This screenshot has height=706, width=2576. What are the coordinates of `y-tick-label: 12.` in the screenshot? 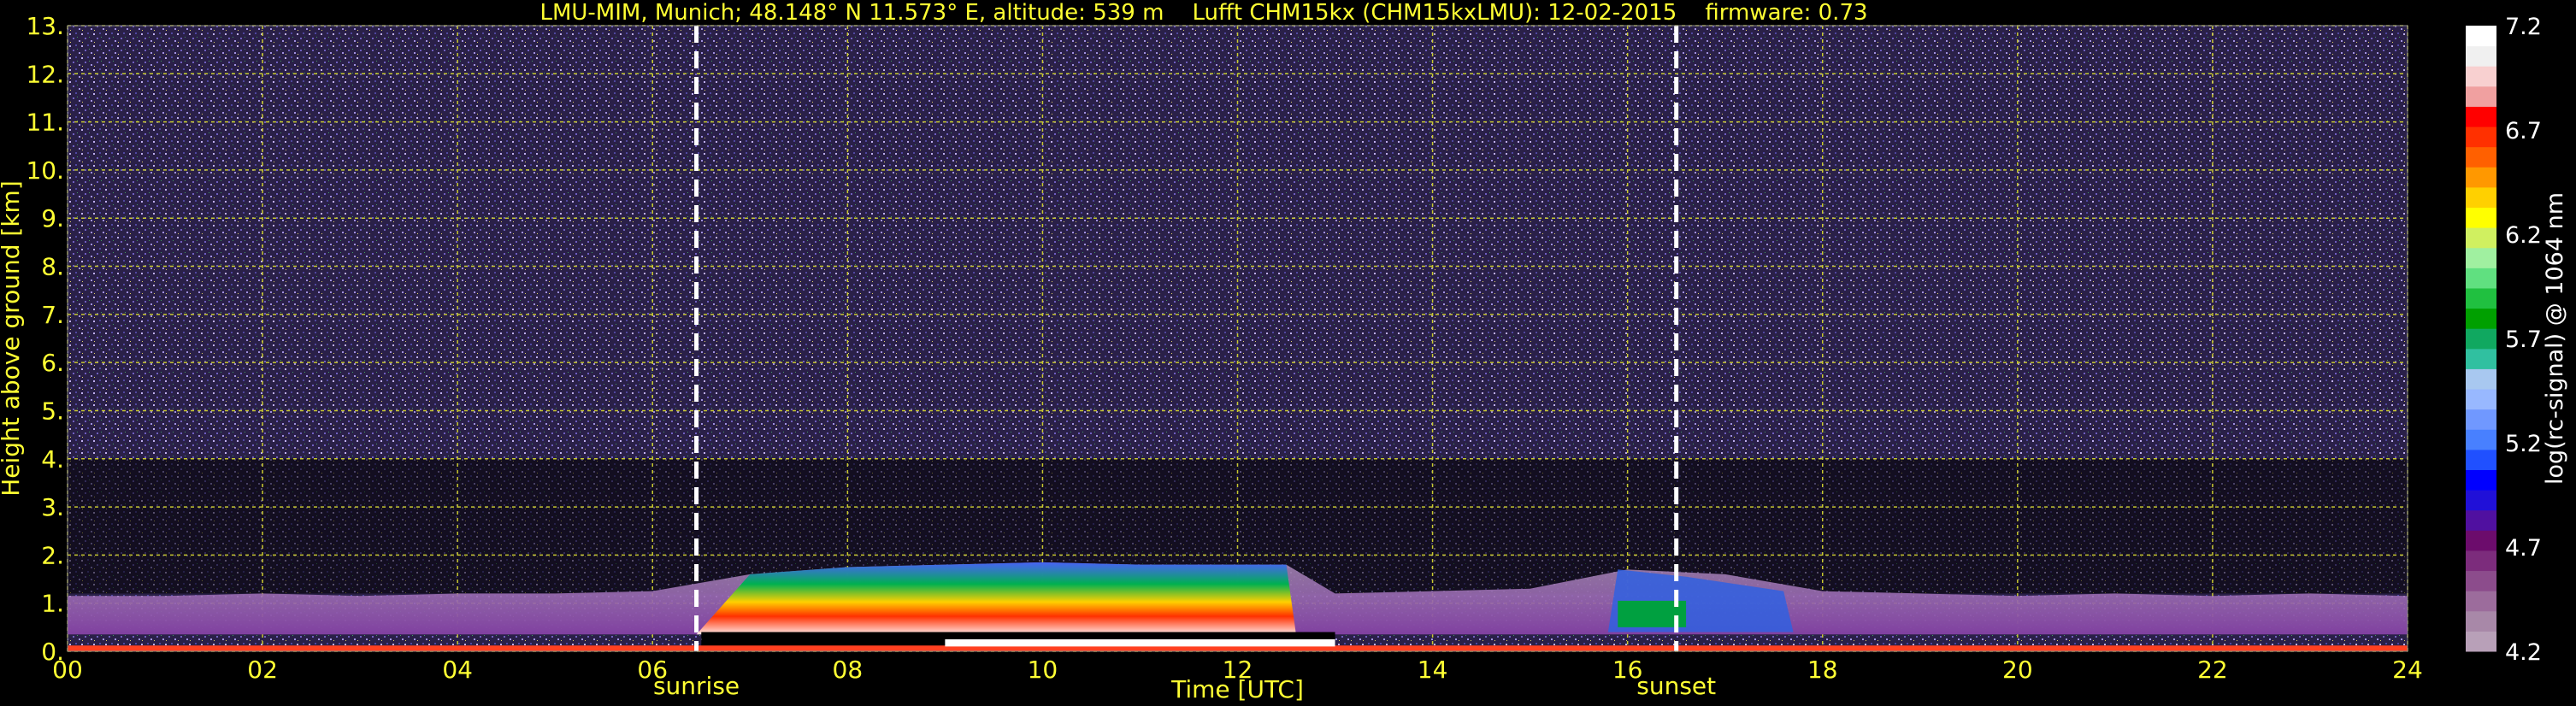 It's located at (45, 74).